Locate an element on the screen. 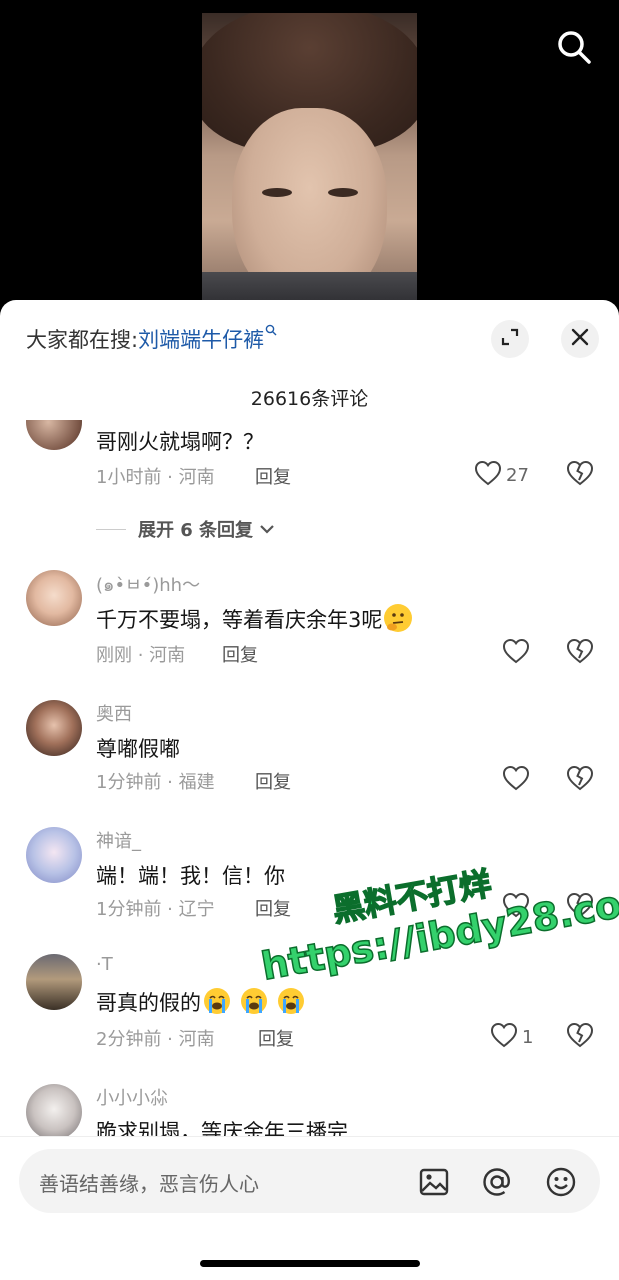  comment-text: 千万不要塌，等着看庆余年3呢 is located at coordinates (254, 619).